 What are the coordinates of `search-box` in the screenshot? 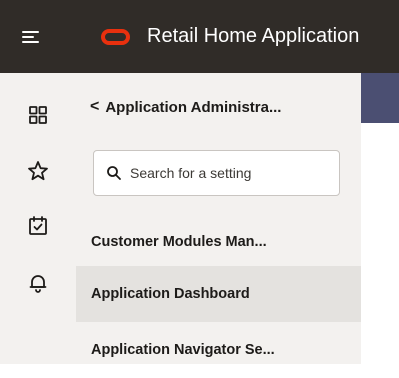 It's located at (216, 173).